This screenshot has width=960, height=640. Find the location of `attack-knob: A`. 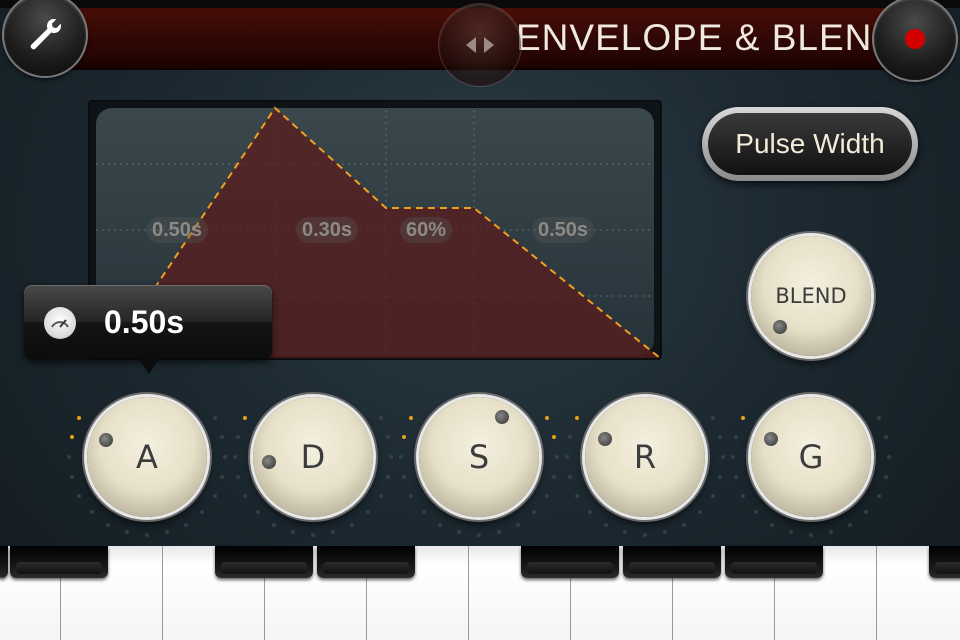

attack-knob: A is located at coordinates (147, 457).